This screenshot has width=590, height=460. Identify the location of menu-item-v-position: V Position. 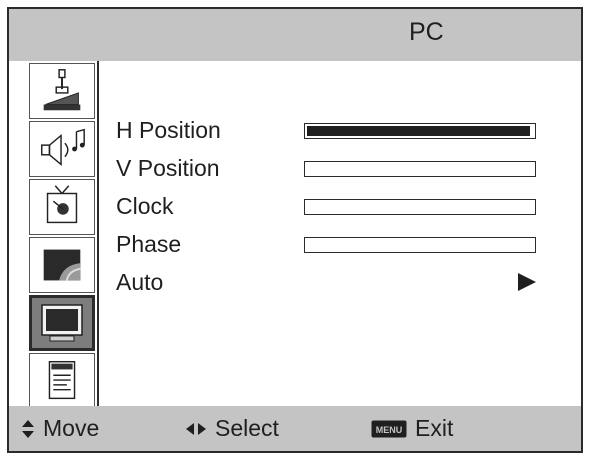
(336, 171).